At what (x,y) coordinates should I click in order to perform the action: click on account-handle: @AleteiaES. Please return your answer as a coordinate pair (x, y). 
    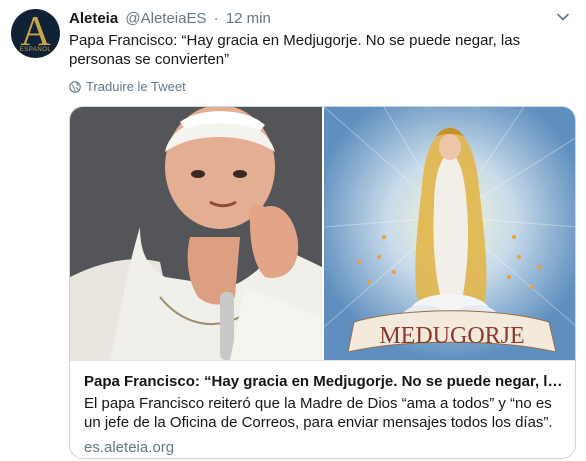
    Looking at the image, I should click on (165, 18).